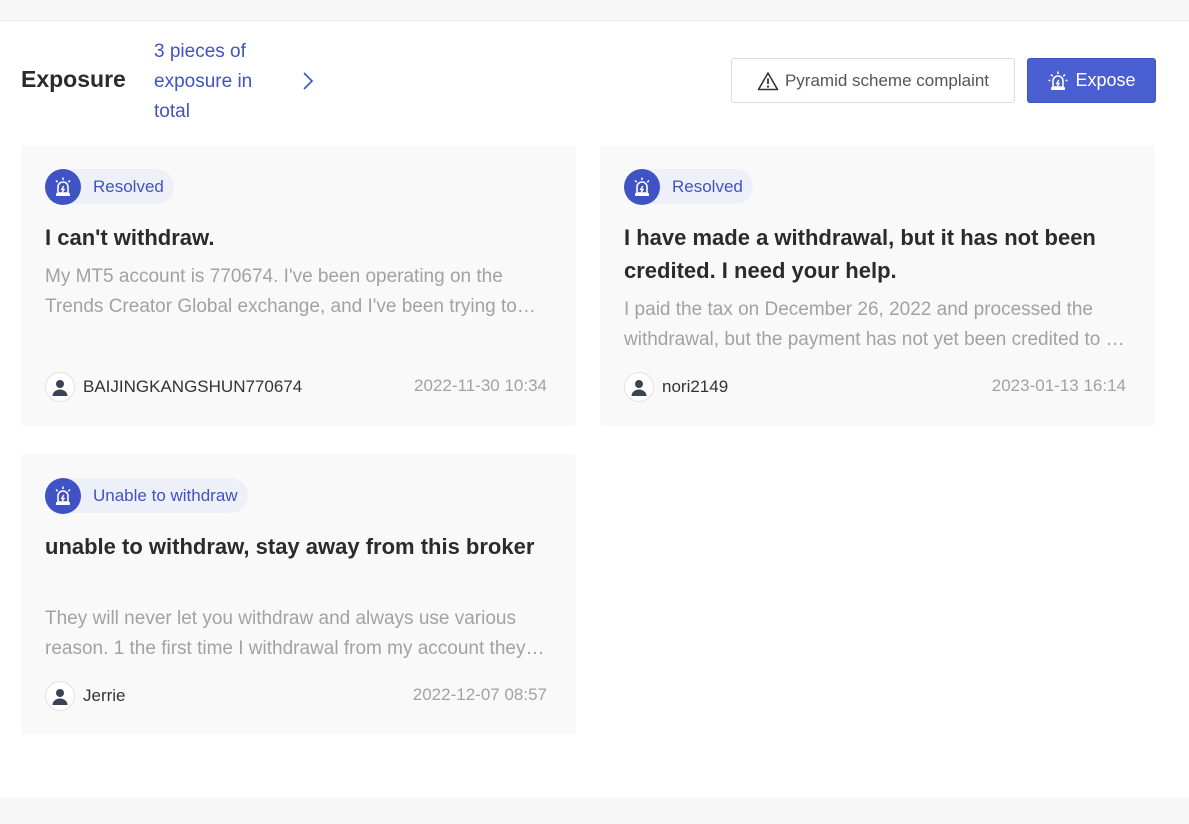  I want to click on section-title: Exposure, so click(73, 79).